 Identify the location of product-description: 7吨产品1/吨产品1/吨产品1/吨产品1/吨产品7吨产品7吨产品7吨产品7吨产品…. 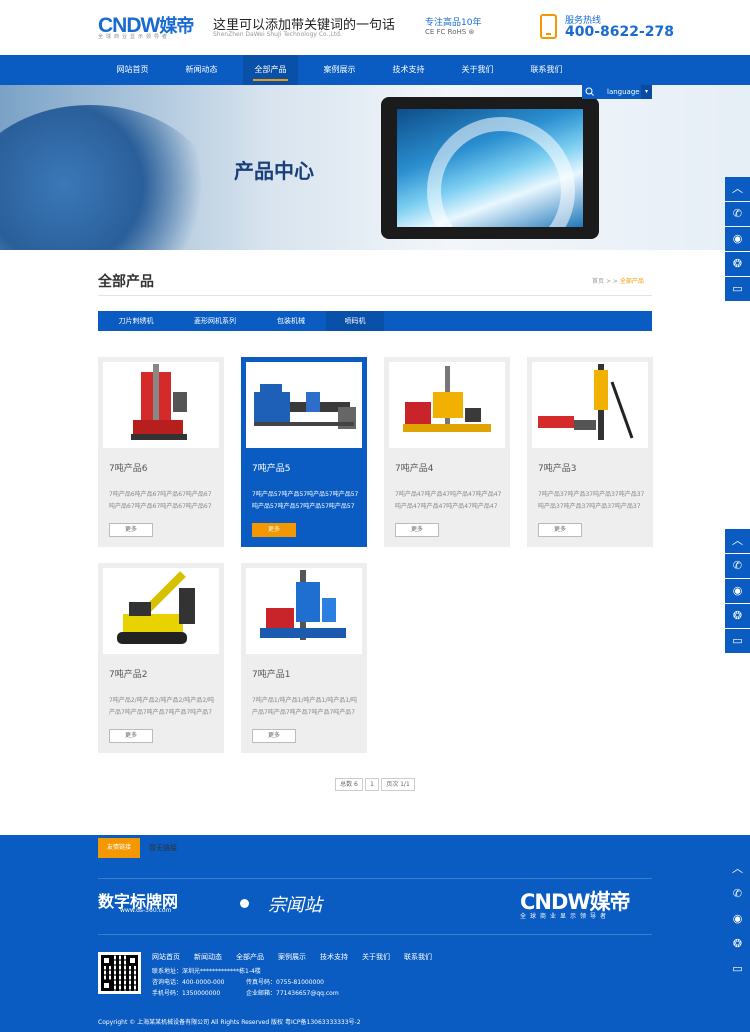
(305, 706).